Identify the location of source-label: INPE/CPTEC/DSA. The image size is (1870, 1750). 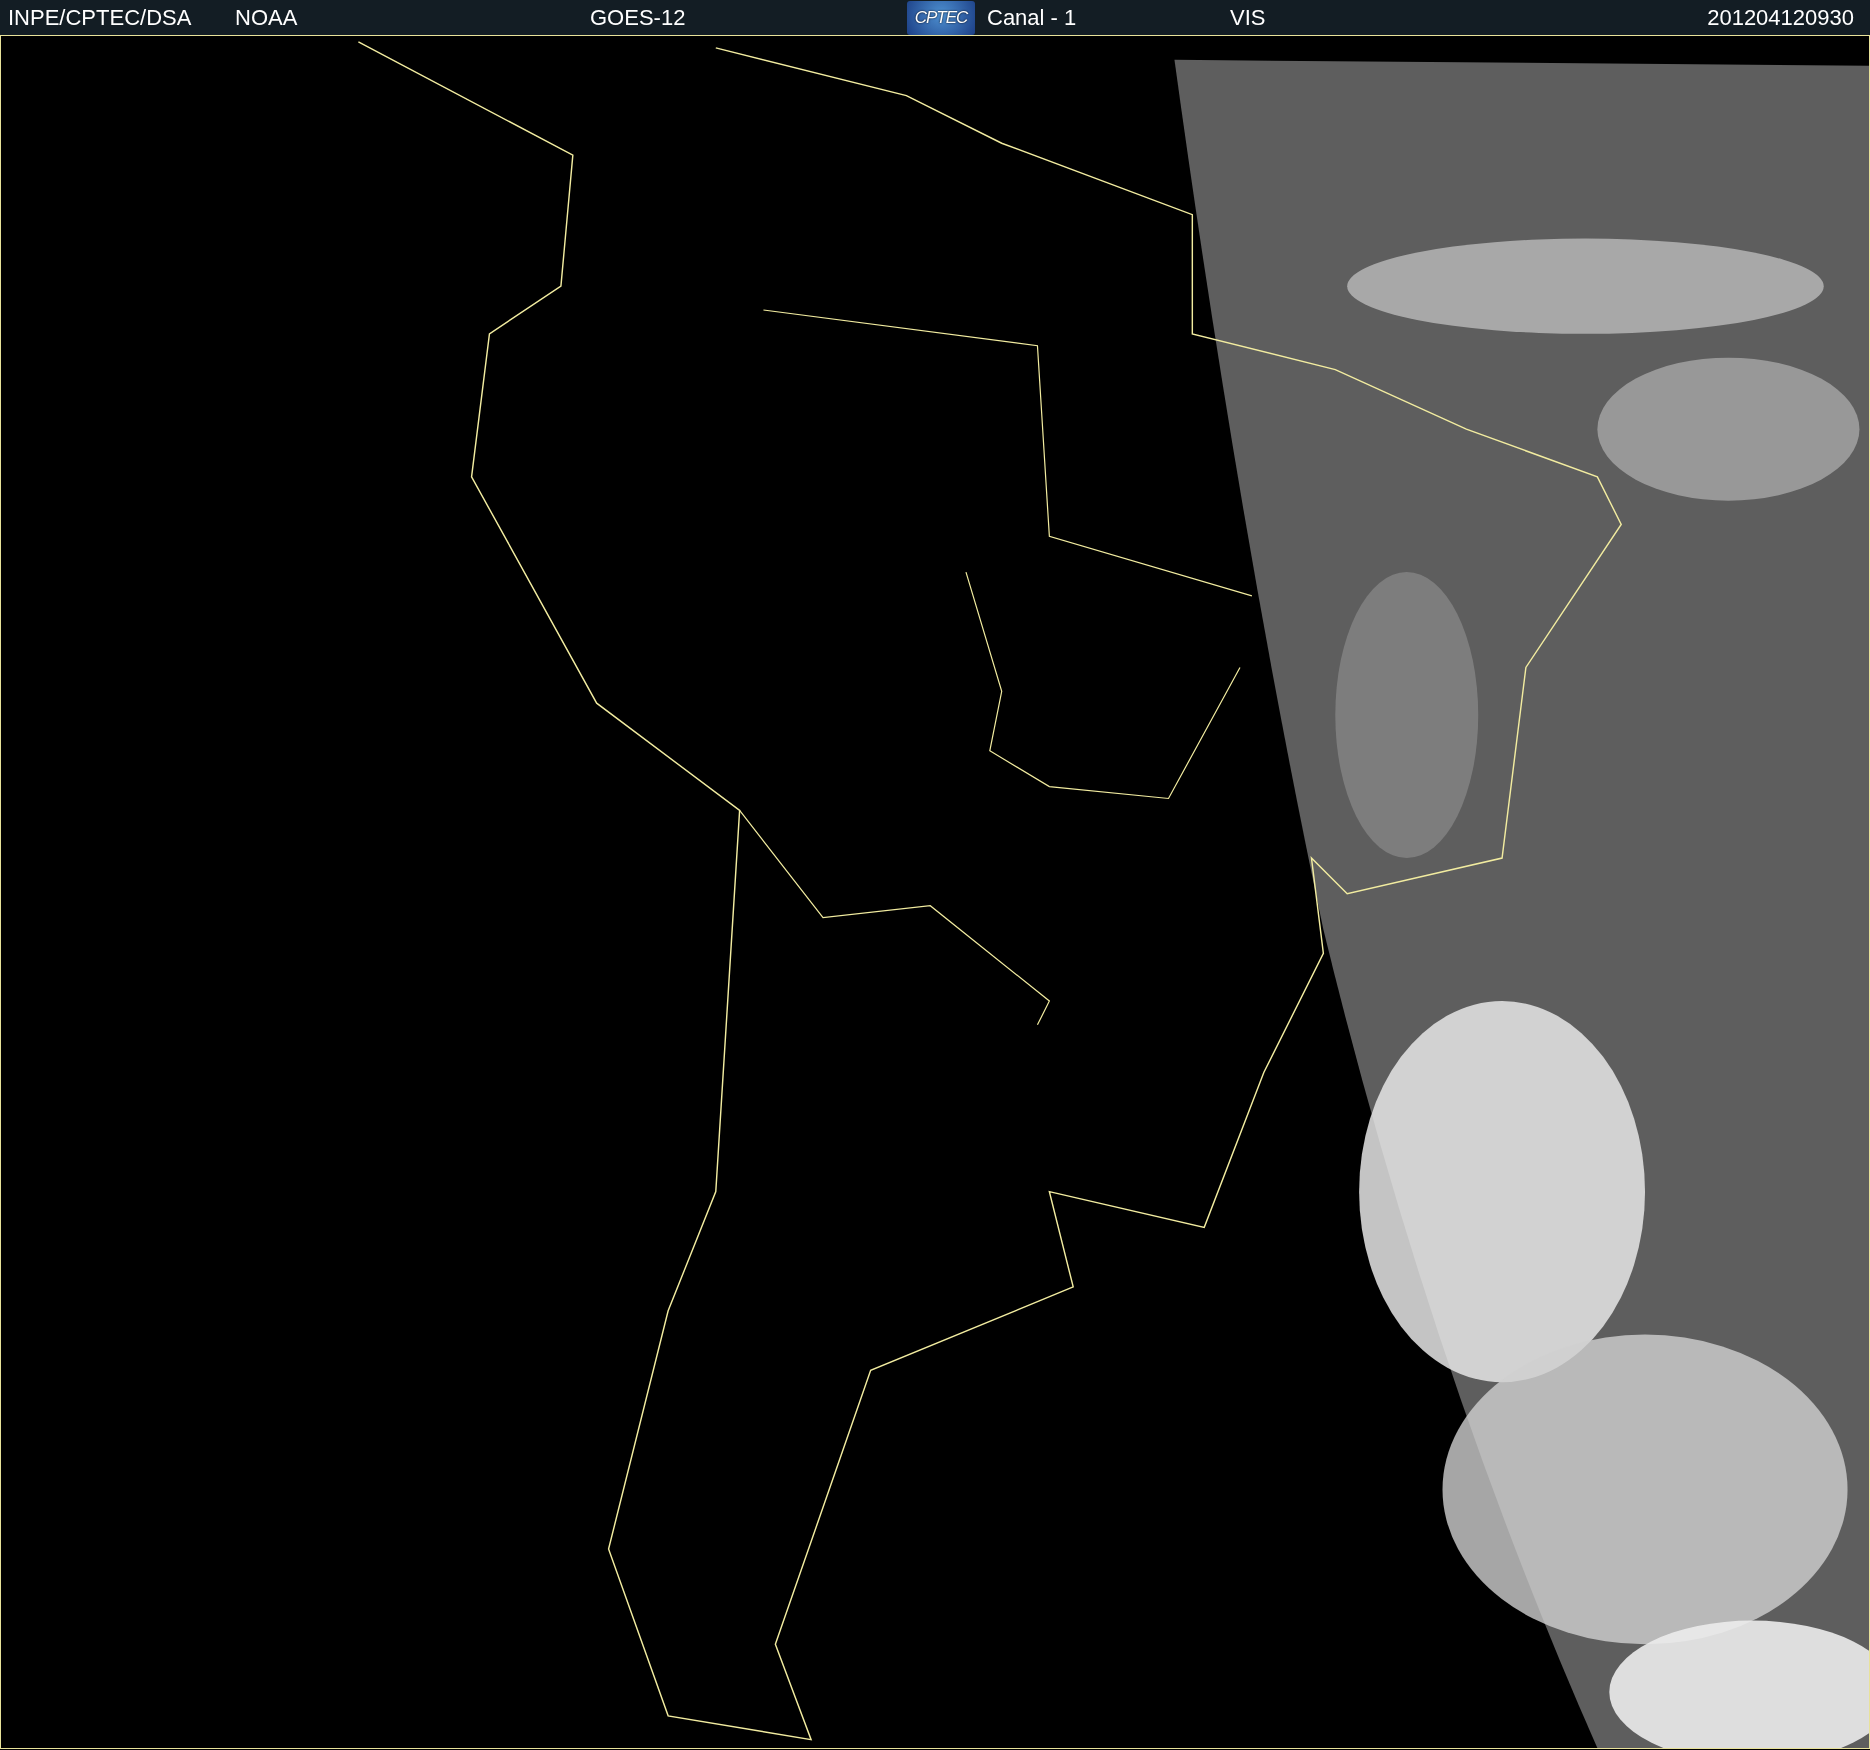
(100, 18).